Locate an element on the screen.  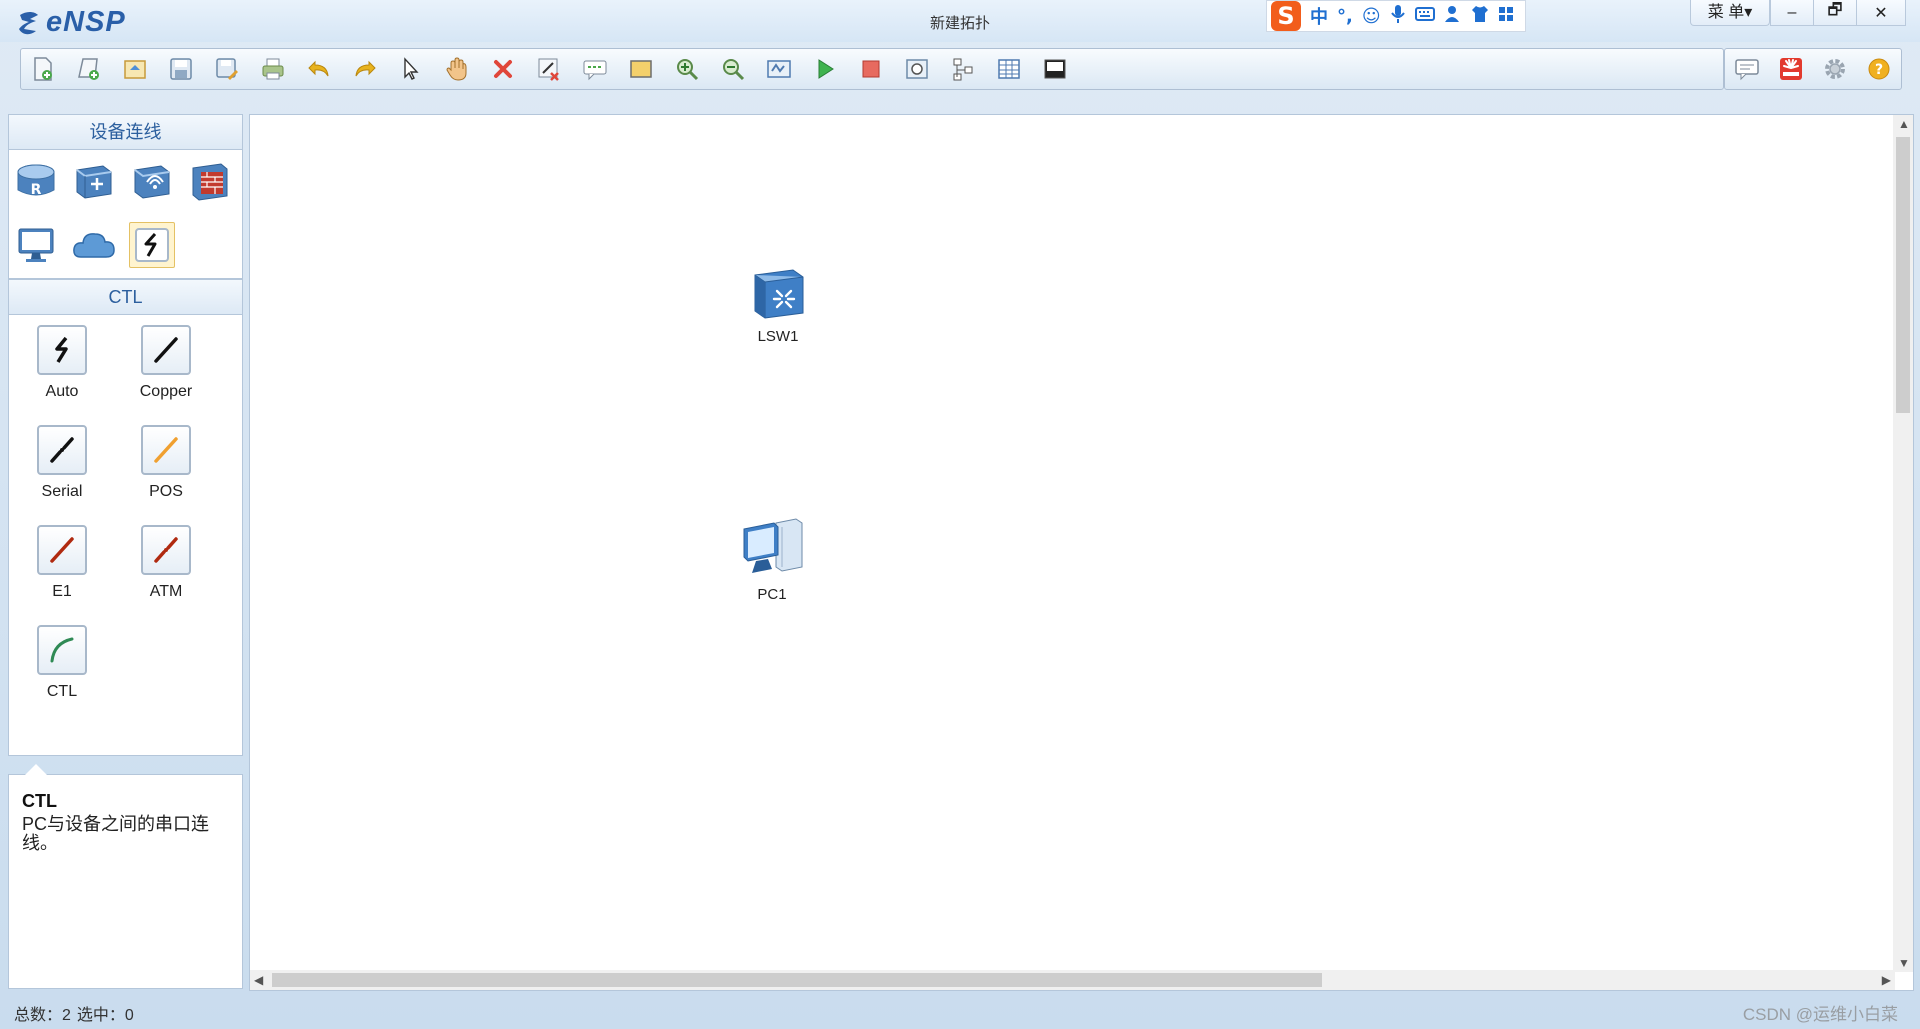
cable-e1: E1 is located at coordinates (62, 563).